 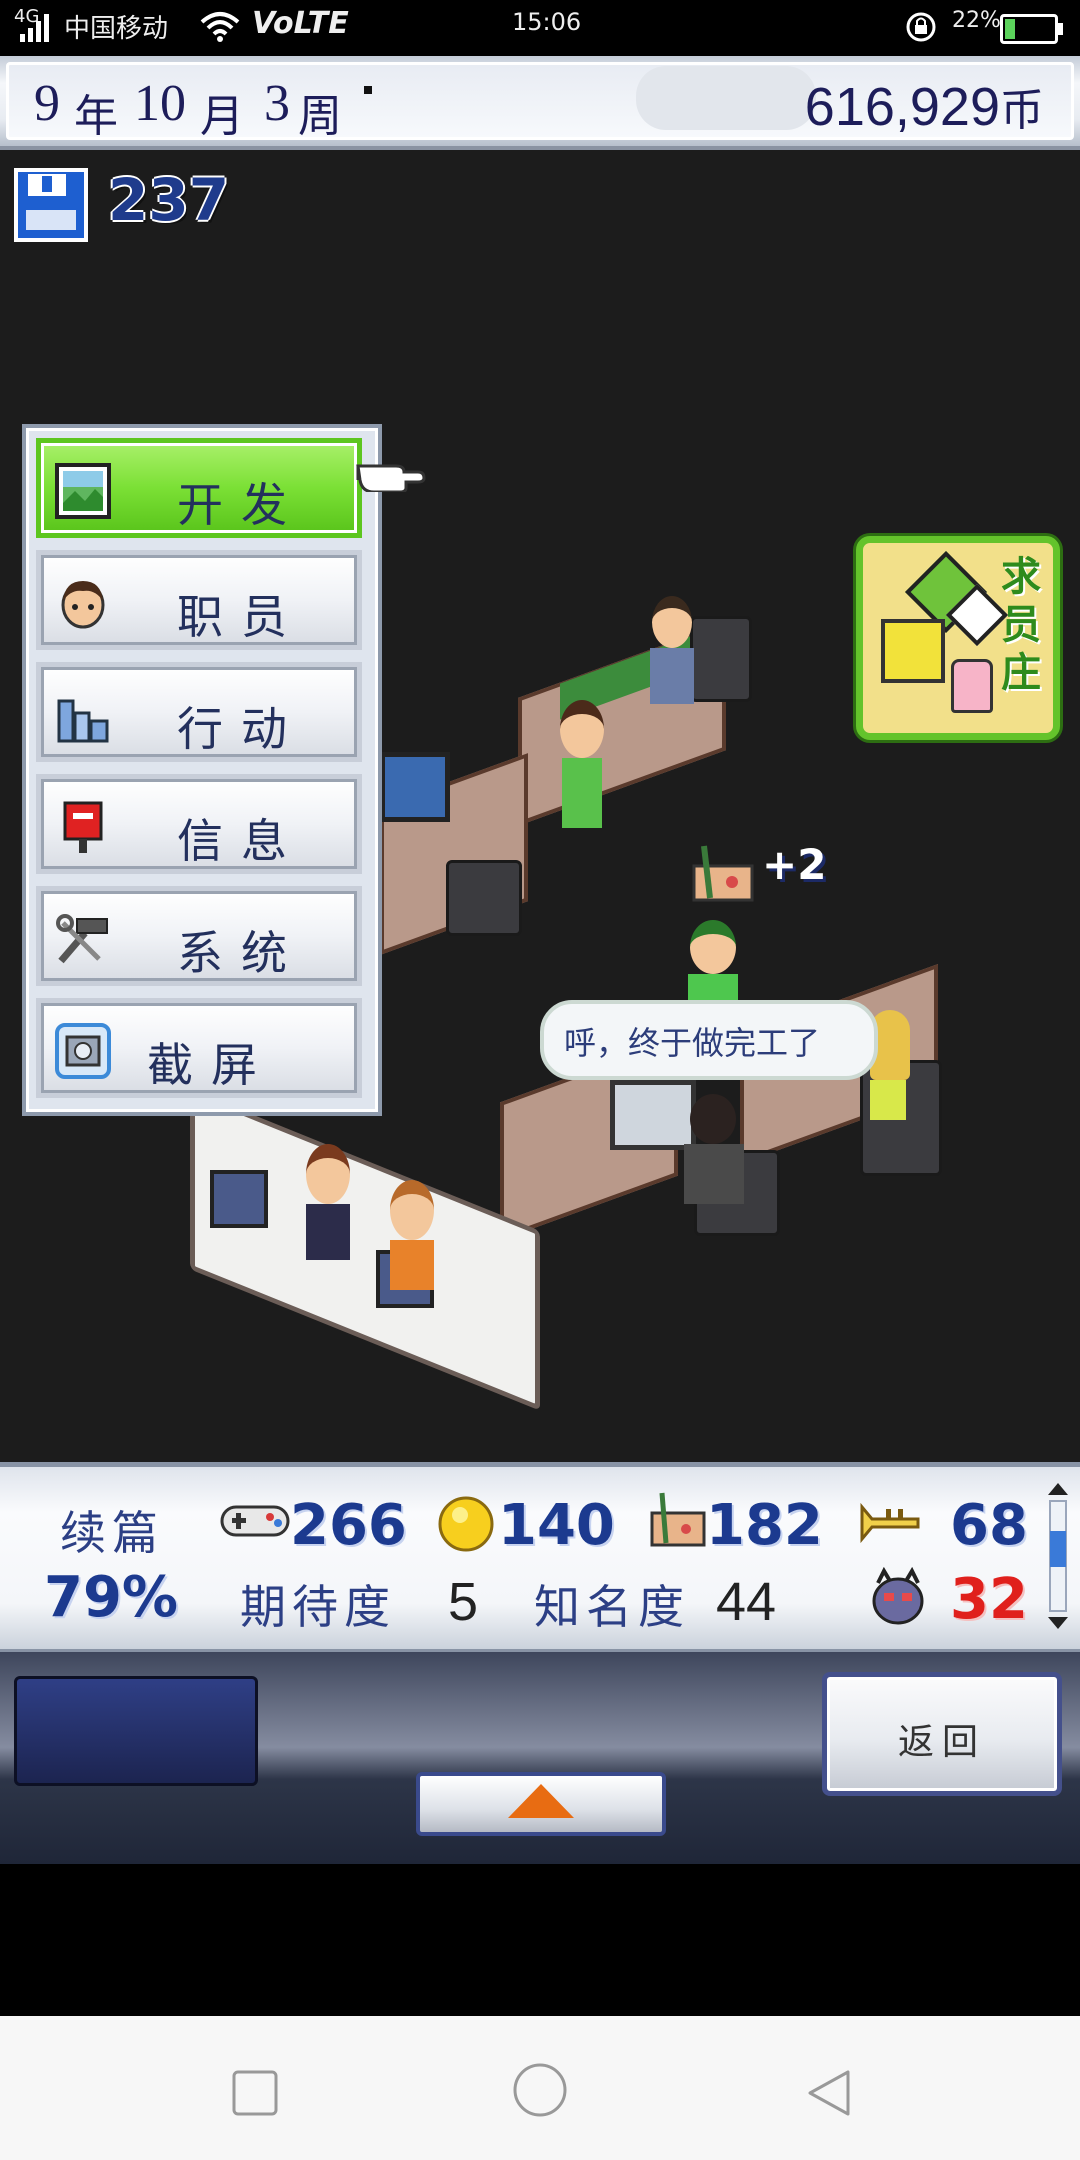 What do you see at coordinates (255, 2093) in the screenshot?
I see `recent-apps-icon` at bounding box center [255, 2093].